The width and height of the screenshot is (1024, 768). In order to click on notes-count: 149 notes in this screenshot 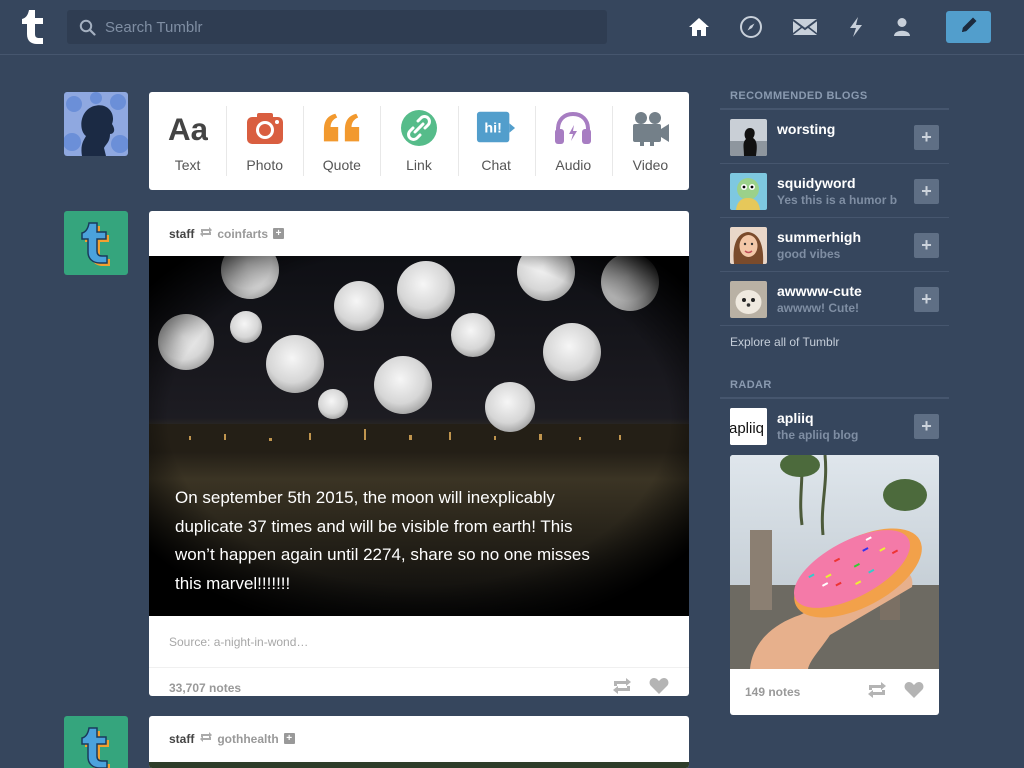, I will do `click(772, 692)`.